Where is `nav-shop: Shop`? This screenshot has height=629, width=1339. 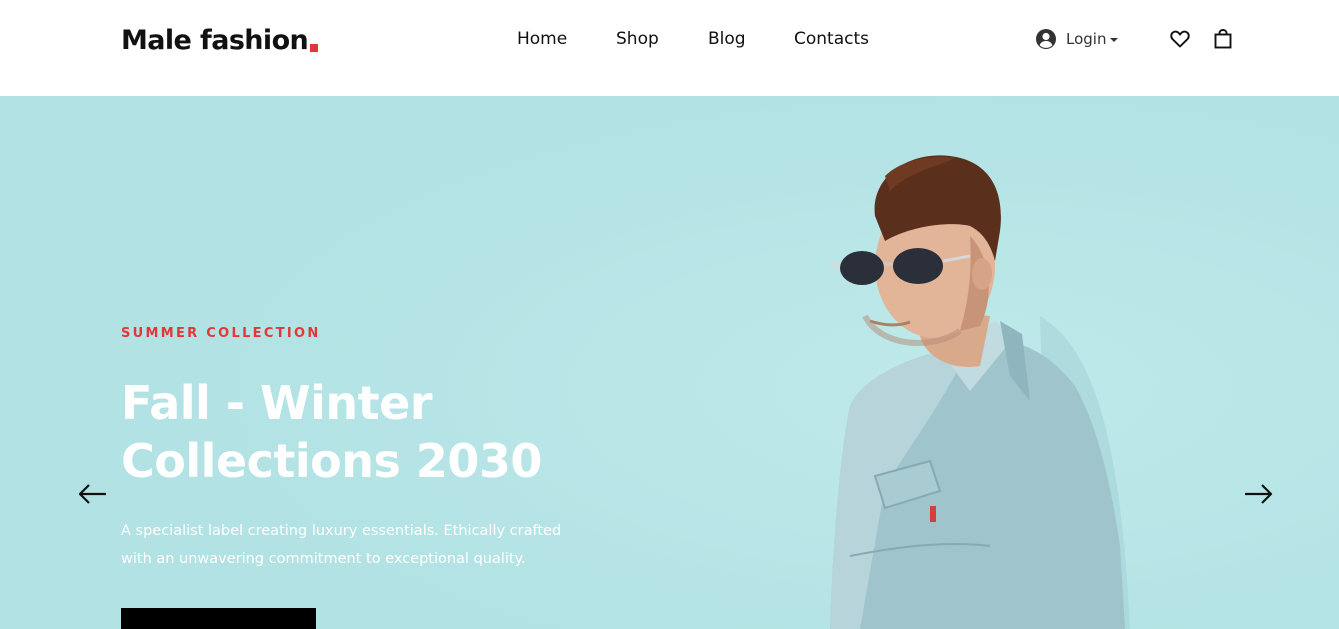
nav-shop: Shop is located at coordinates (637, 39).